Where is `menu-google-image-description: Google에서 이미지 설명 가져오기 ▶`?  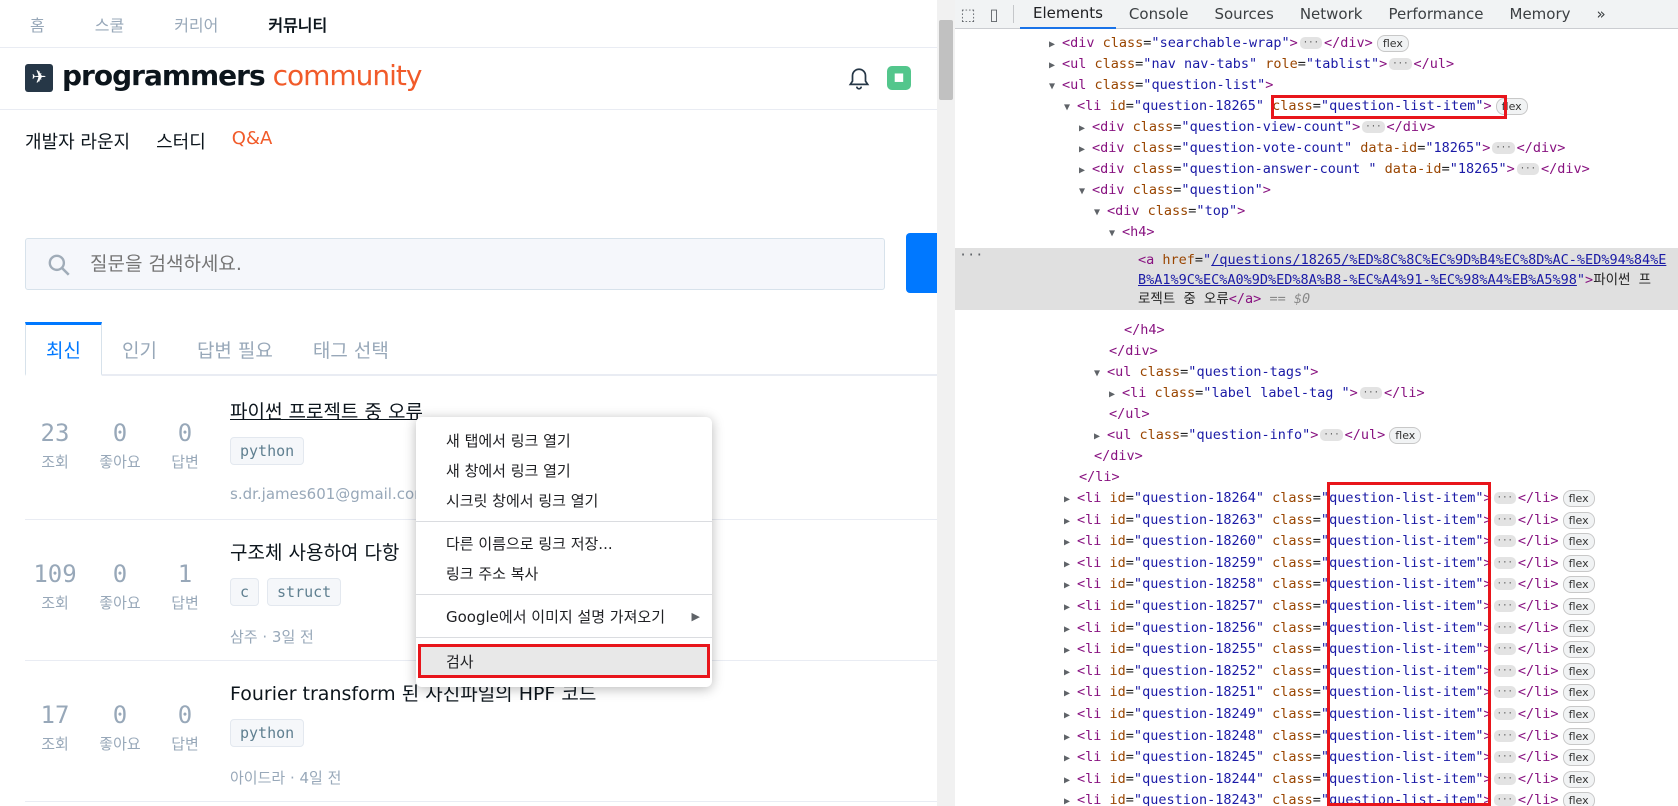 menu-google-image-description: Google에서 이미지 설명 가져오기 ▶ is located at coordinates (564, 616).